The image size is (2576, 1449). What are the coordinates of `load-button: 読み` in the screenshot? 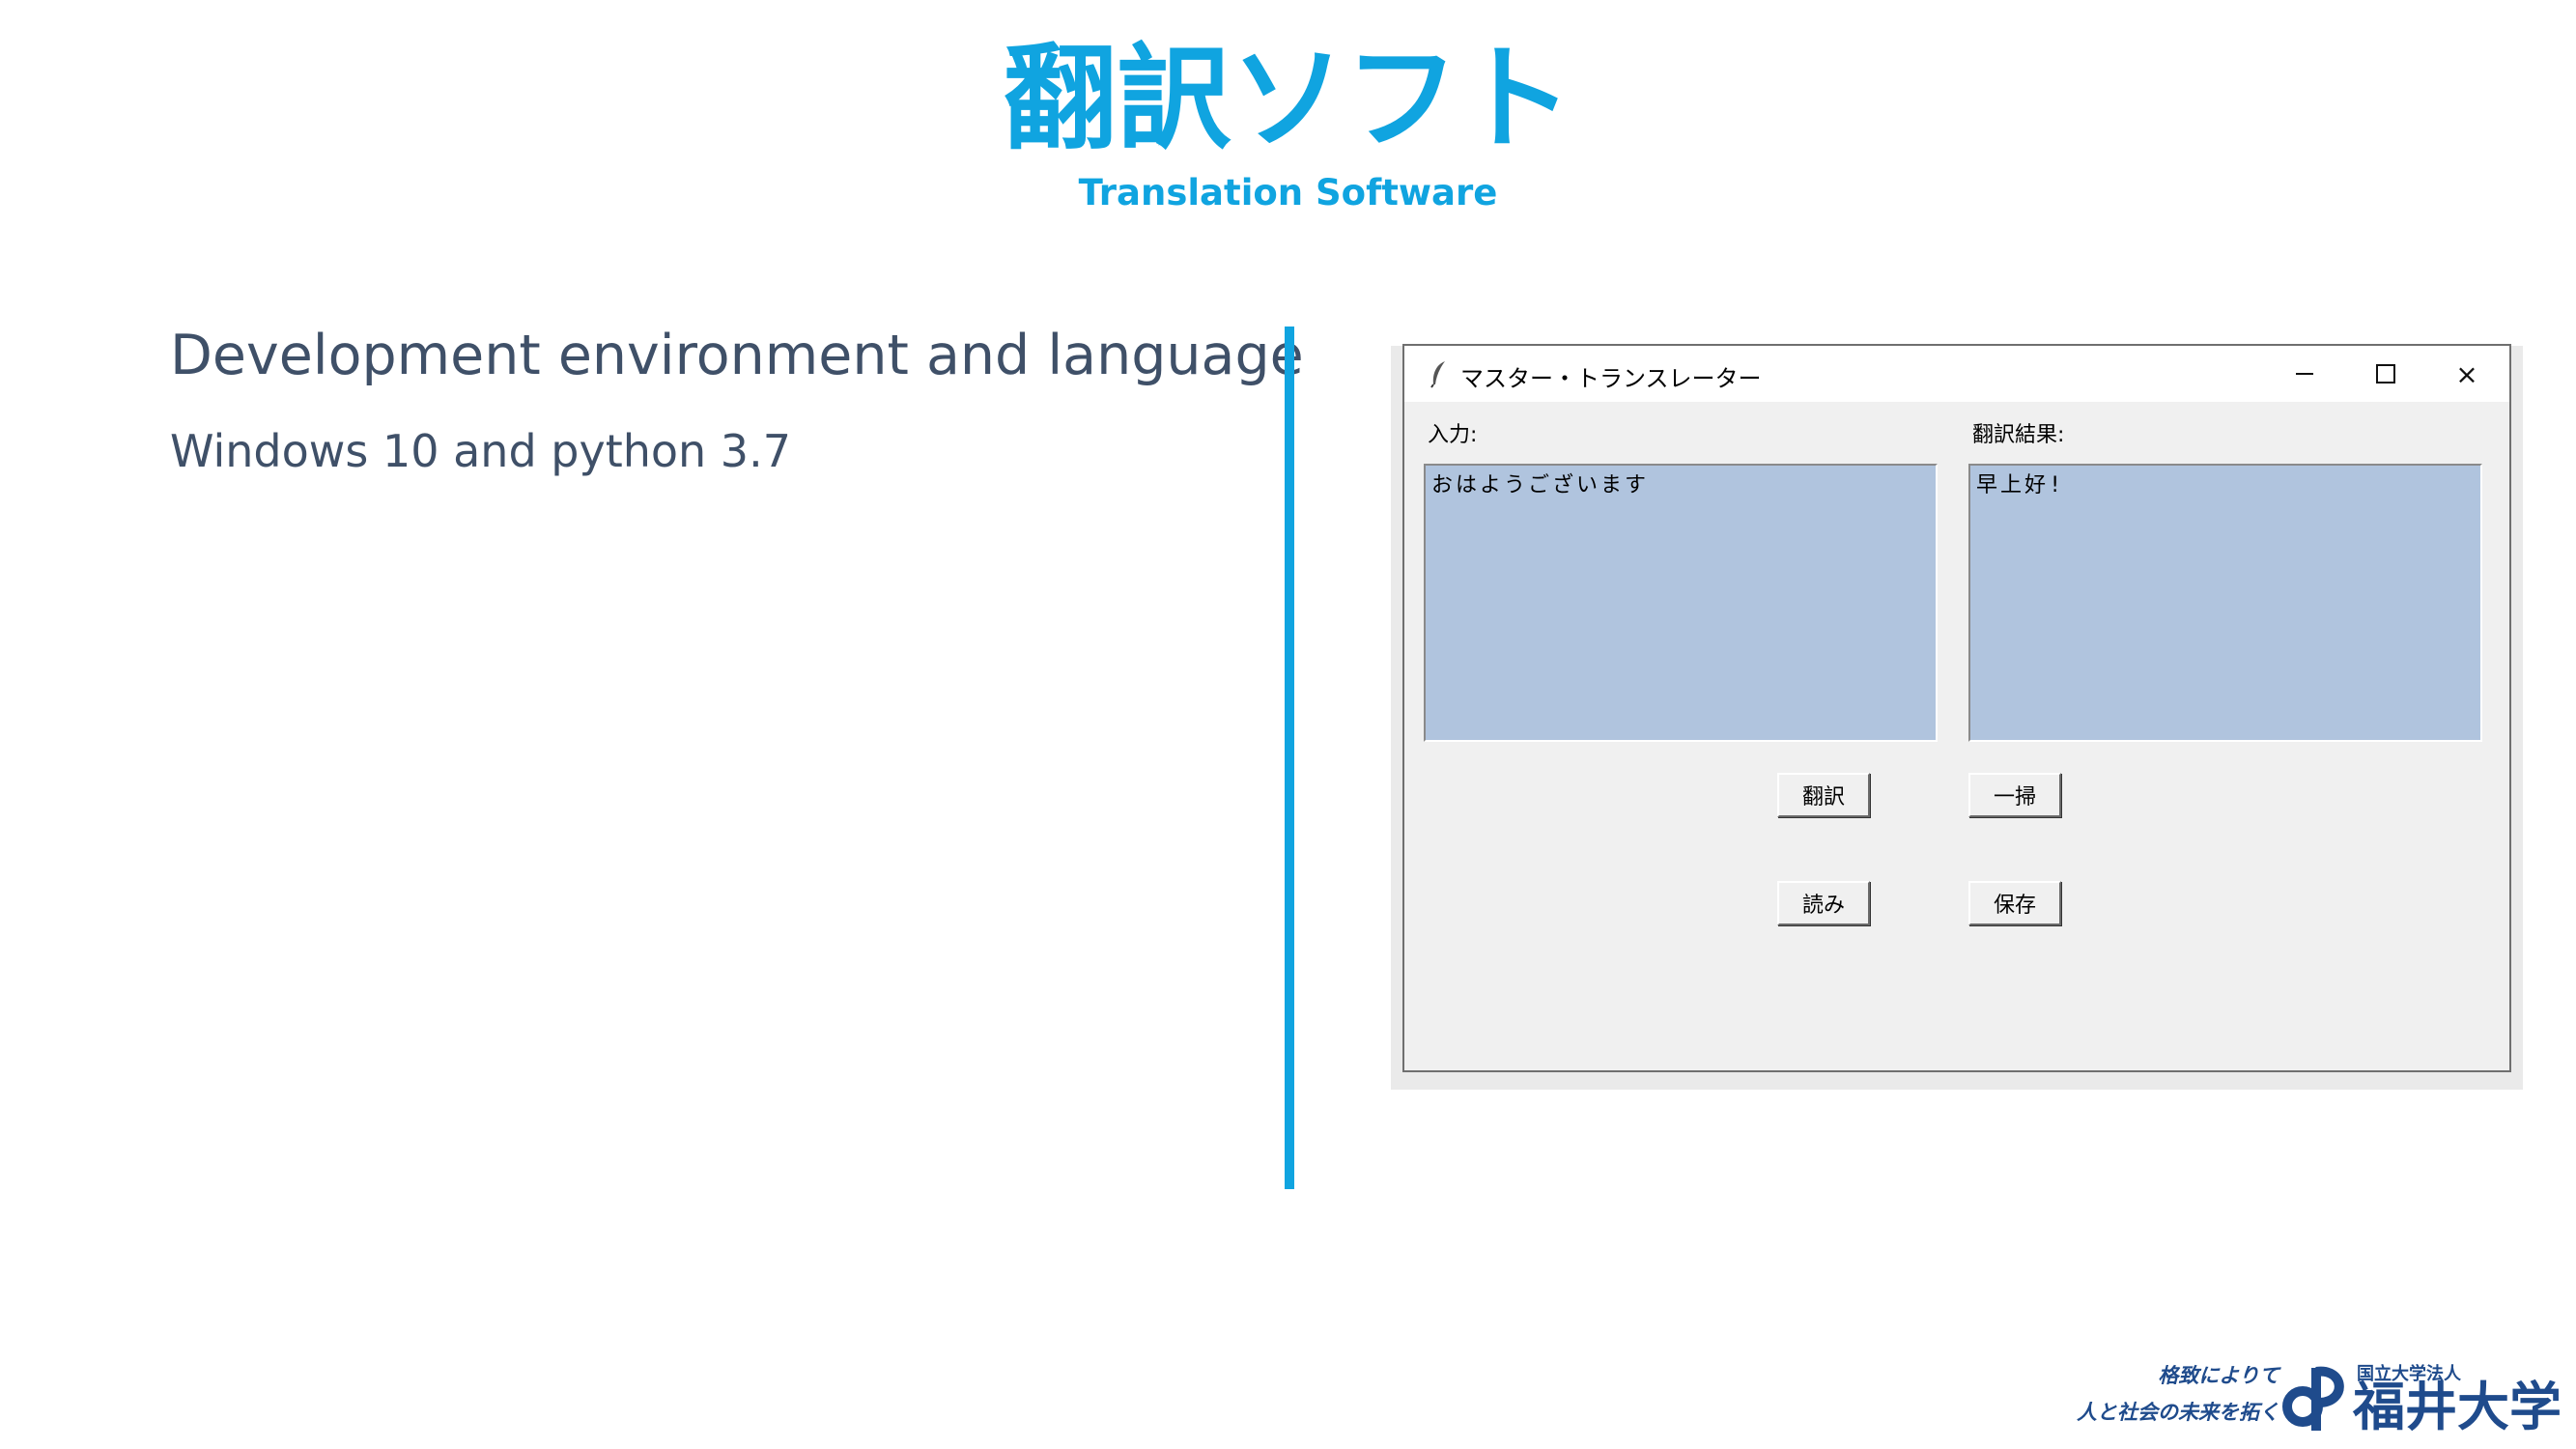 It's located at (1823, 903).